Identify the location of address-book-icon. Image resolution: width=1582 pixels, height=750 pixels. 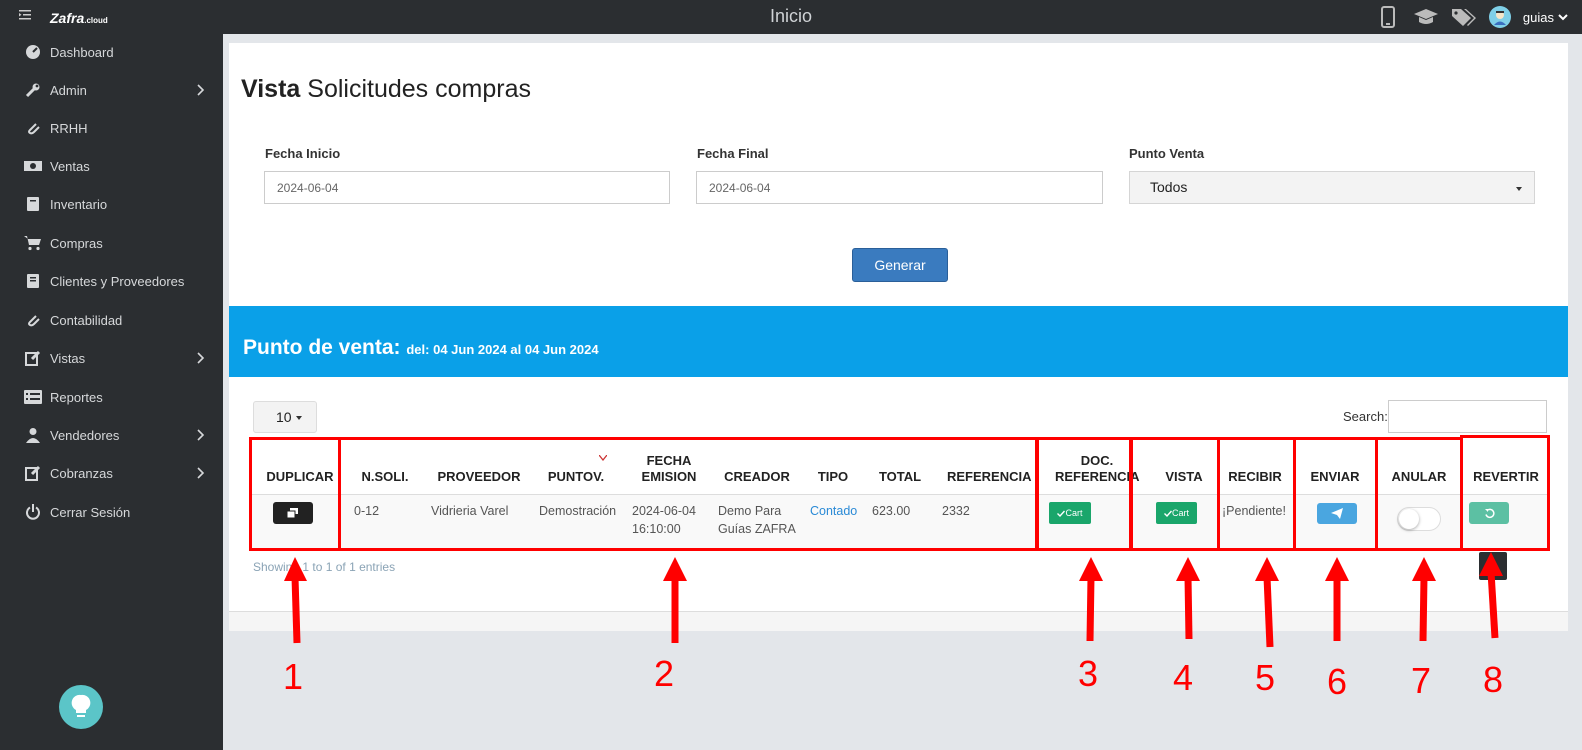
(33, 281).